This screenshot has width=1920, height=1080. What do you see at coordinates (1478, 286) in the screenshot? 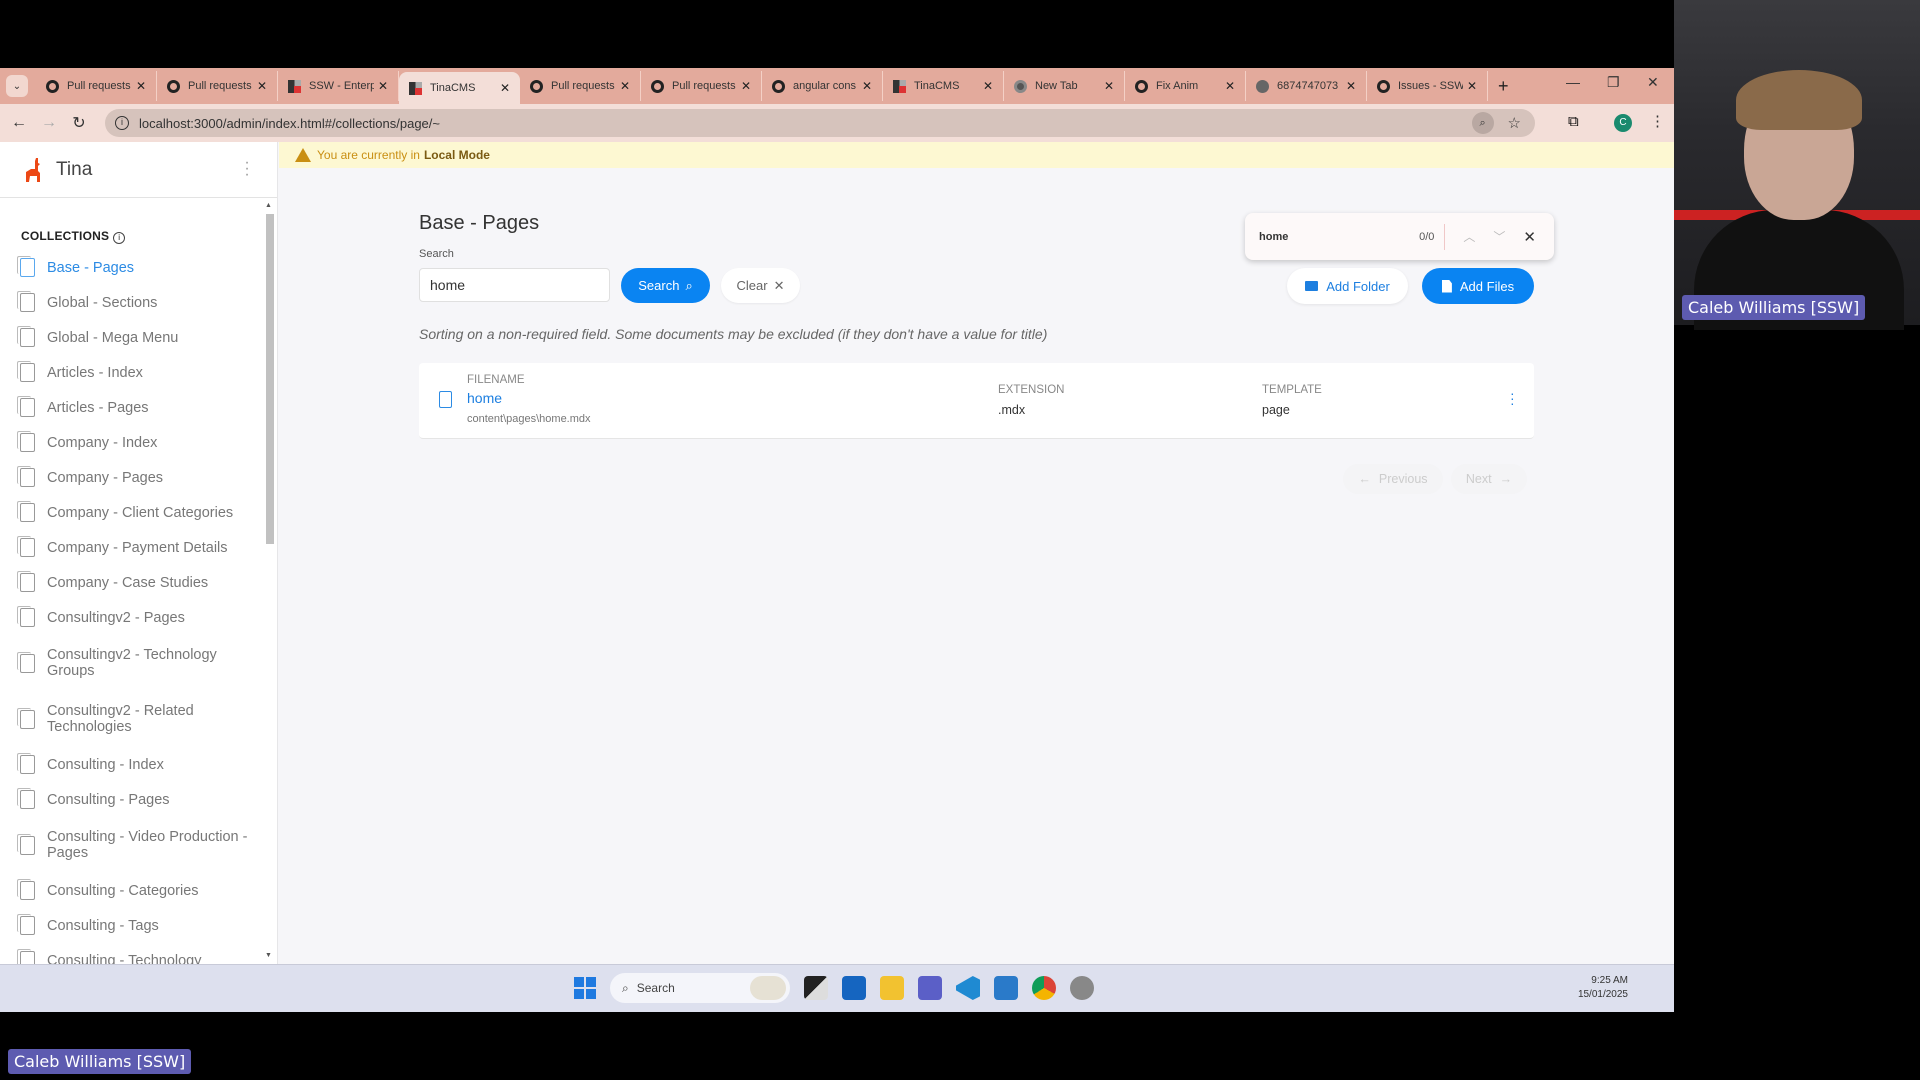
I see `add-files-button: Add Files` at bounding box center [1478, 286].